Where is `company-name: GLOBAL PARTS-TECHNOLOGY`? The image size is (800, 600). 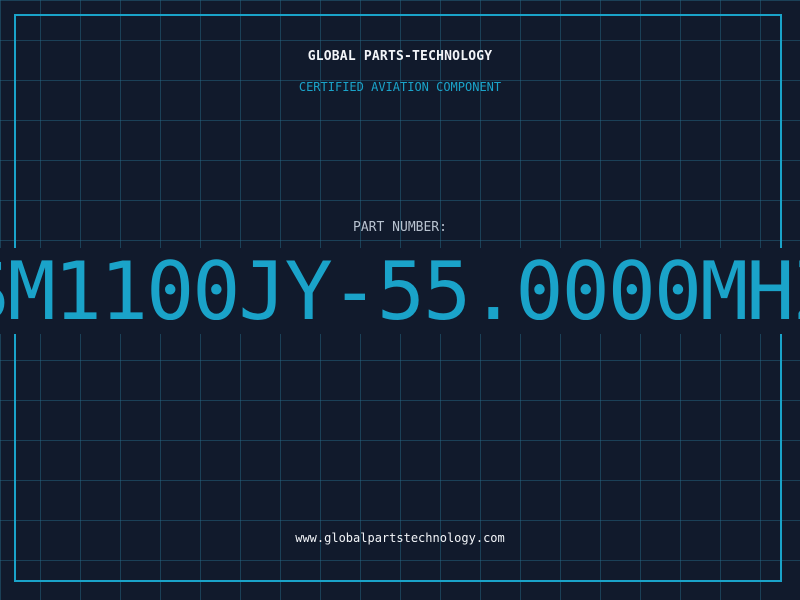 company-name: GLOBAL PARTS-TECHNOLOGY is located at coordinates (400, 56).